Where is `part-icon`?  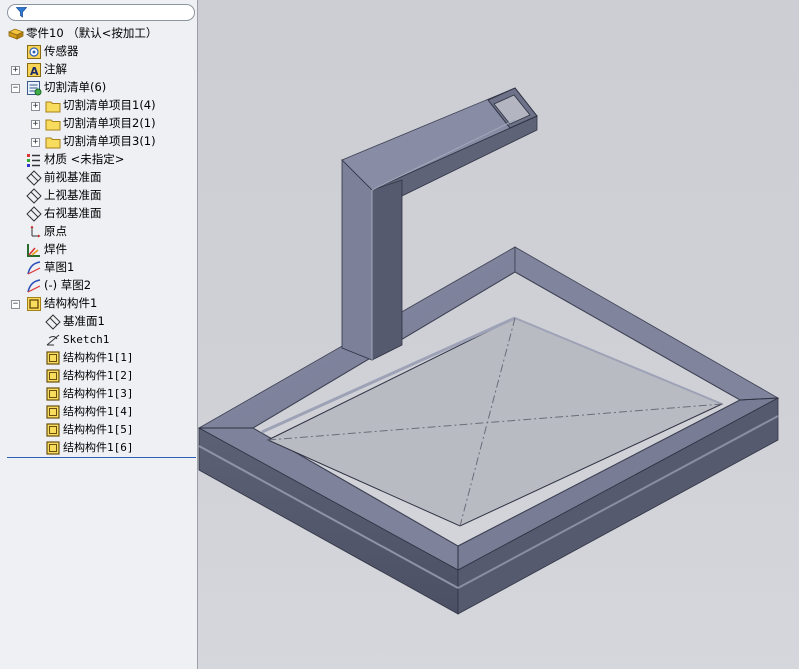 part-icon is located at coordinates (16, 34).